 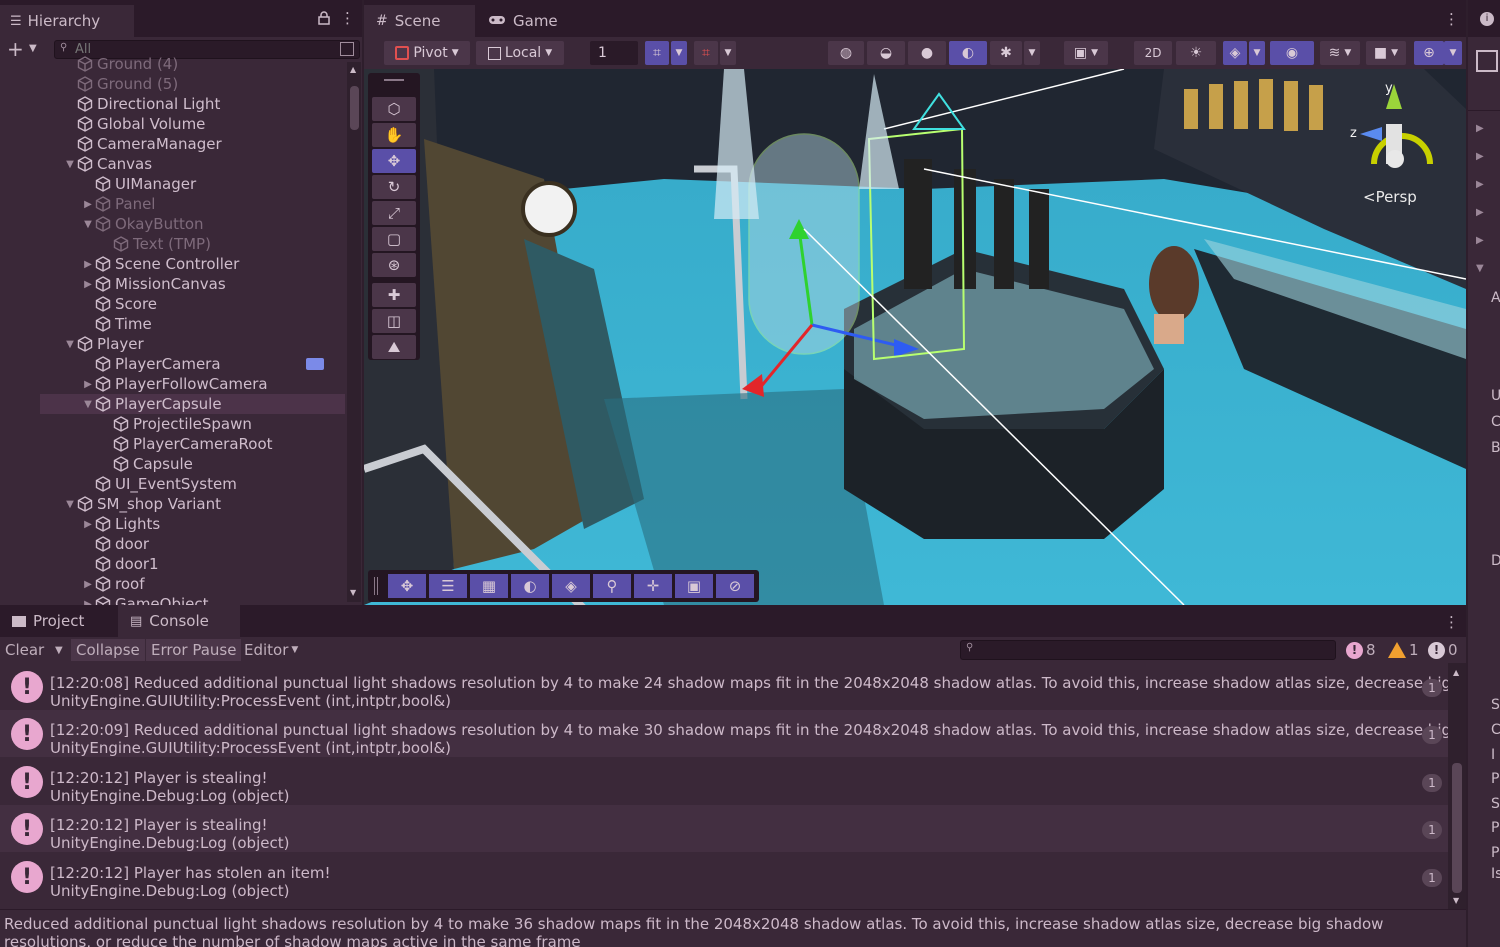 I want to click on overlay-layers-button: ◈, so click(x=571, y=586).